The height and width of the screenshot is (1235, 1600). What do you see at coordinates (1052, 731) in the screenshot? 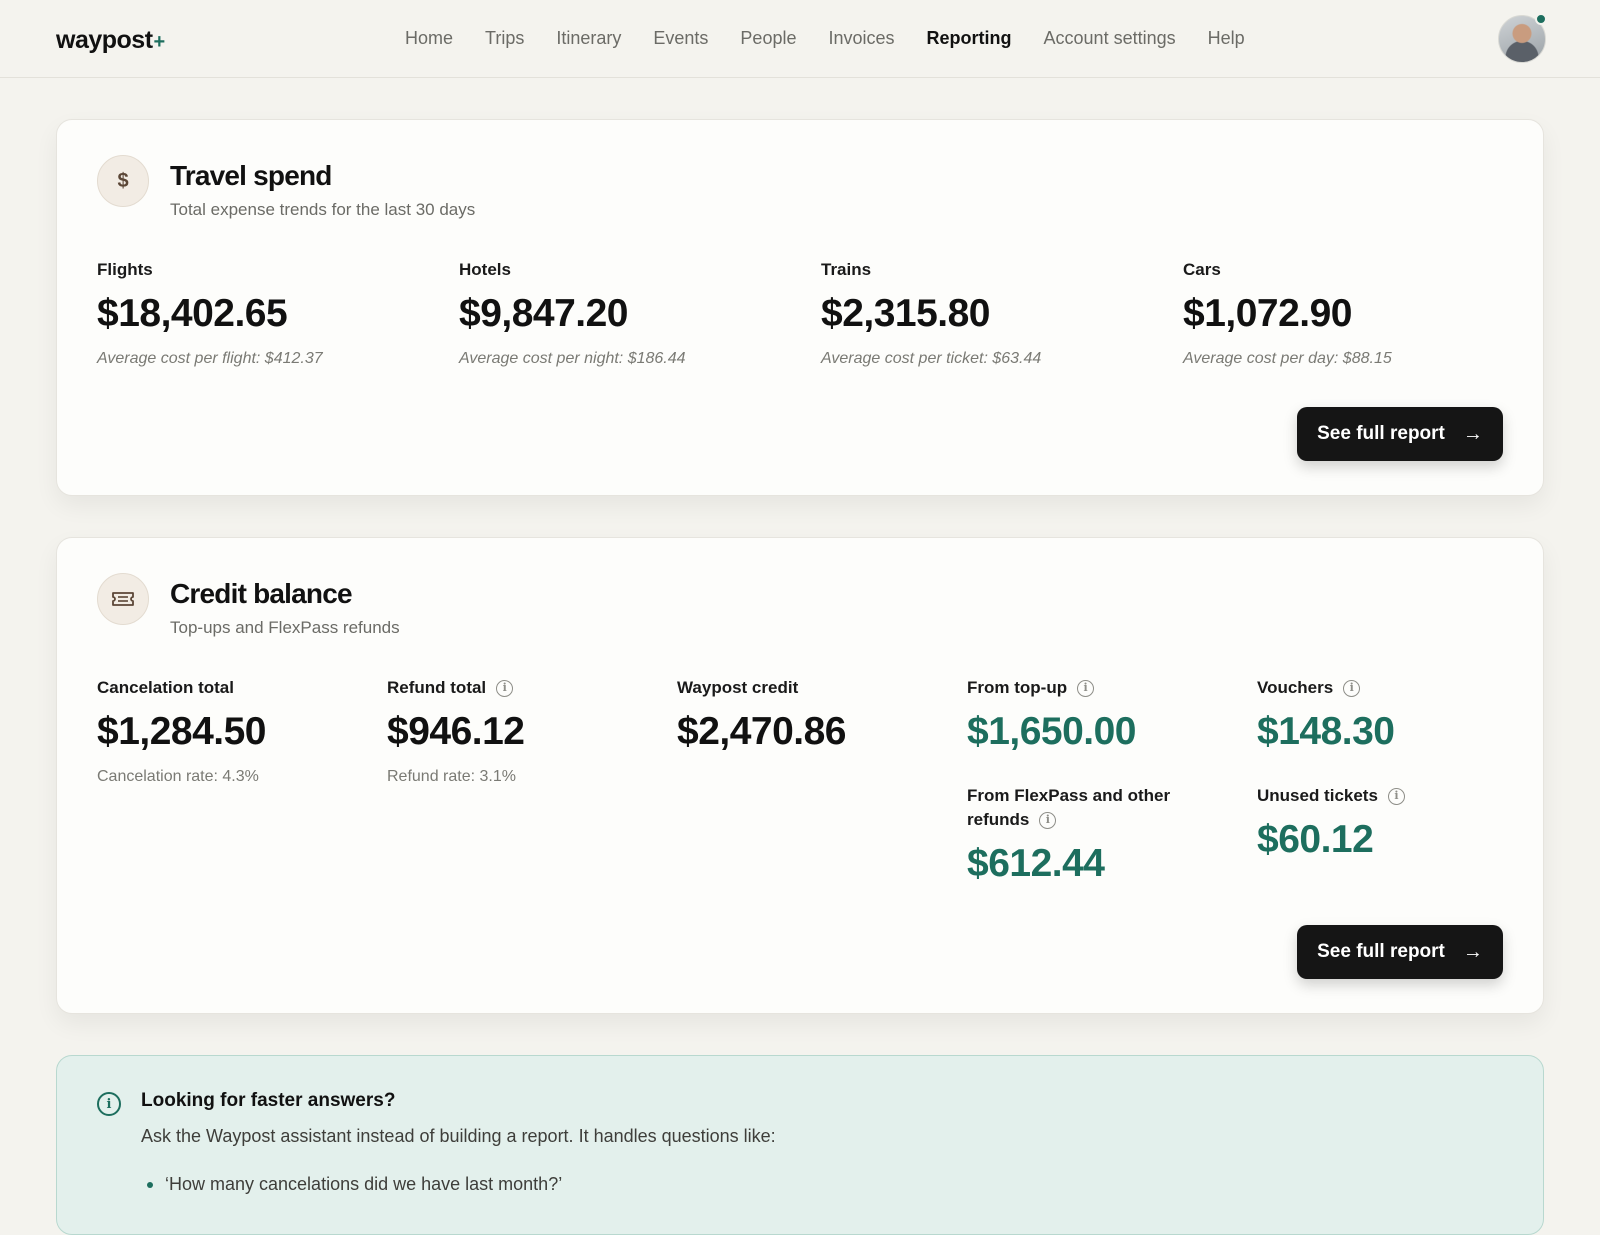
I see `metric-value: $1,650.00` at bounding box center [1052, 731].